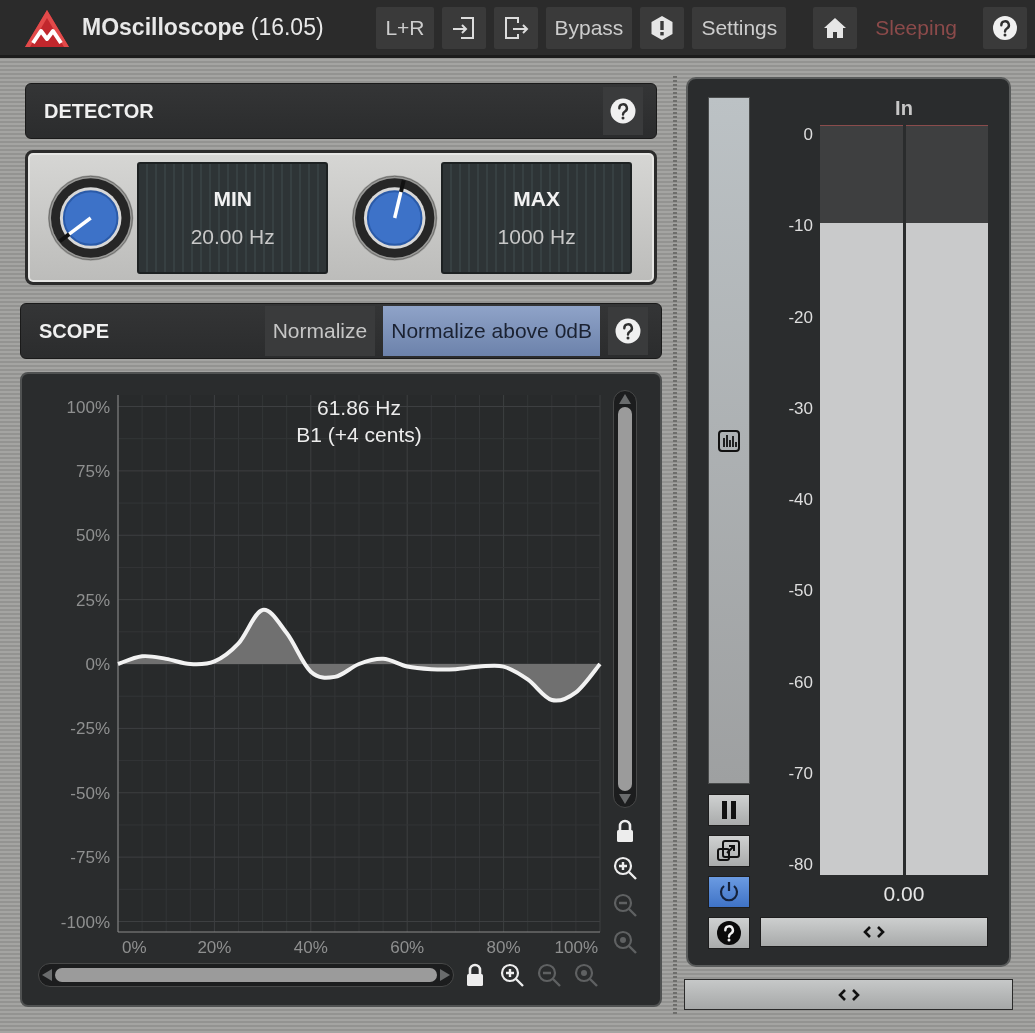 The height and width of the screenshot is (1033, 1035). Describe the element at coordinates (739, 27) in the screenshot. I see `toolbar-button: Settings` at that location.